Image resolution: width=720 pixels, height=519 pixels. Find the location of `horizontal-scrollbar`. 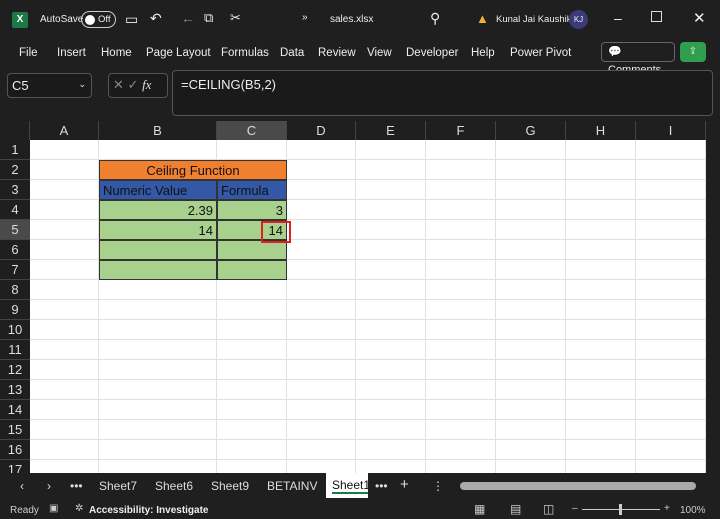

horizontal-scrollbar is located at coordinates (578, 486).